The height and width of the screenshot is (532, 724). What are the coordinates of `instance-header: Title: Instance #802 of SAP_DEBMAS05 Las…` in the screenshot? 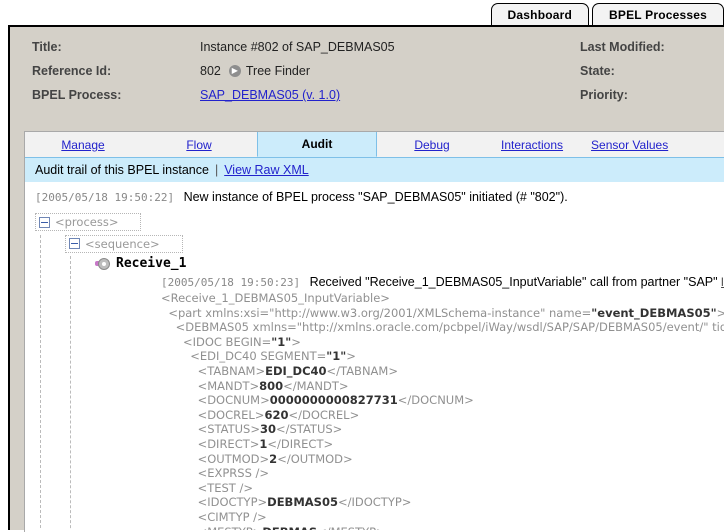 It's located at (367, 66).